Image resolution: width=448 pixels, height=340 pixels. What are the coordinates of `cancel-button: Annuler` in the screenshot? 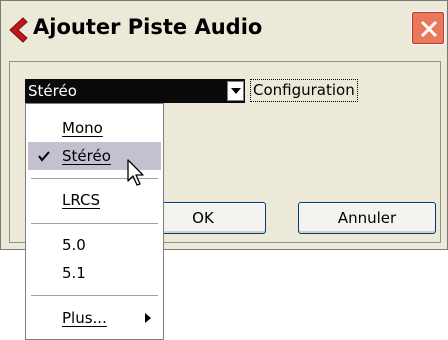 It's located at (367, 218).